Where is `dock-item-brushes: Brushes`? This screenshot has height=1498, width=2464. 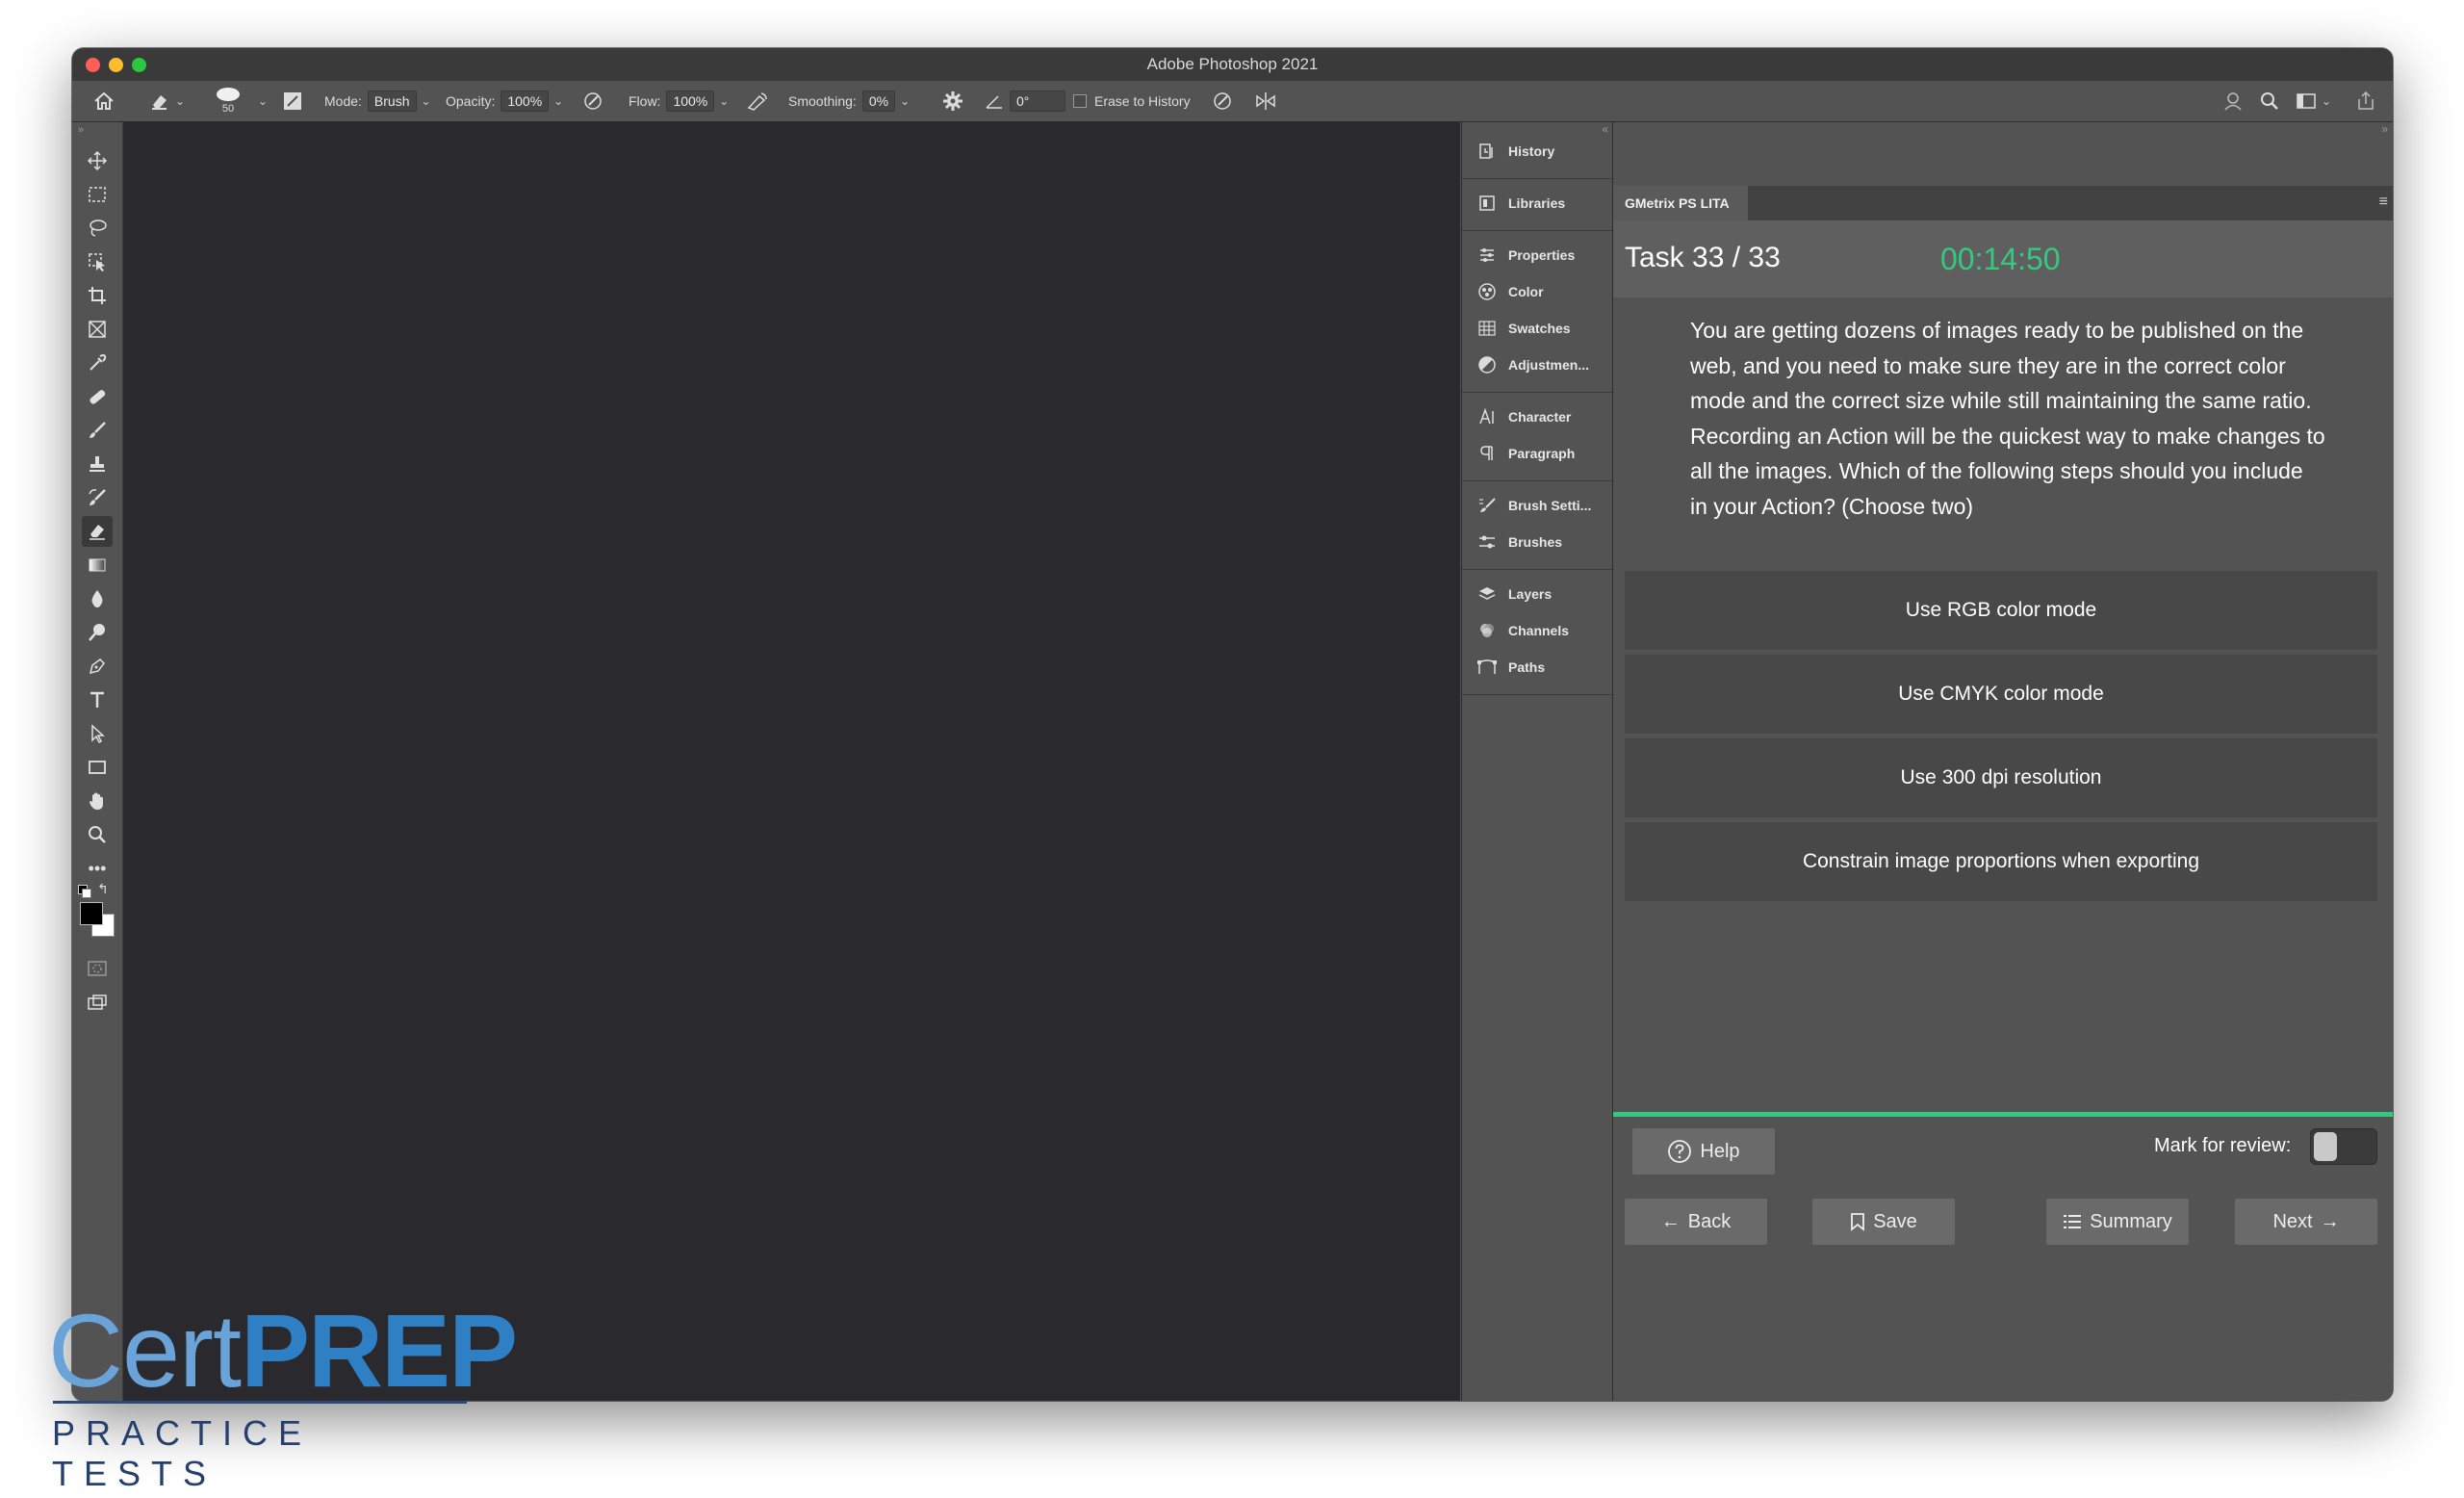
dock-item-brushes: Brushes is located at coordinates (1537, 542).